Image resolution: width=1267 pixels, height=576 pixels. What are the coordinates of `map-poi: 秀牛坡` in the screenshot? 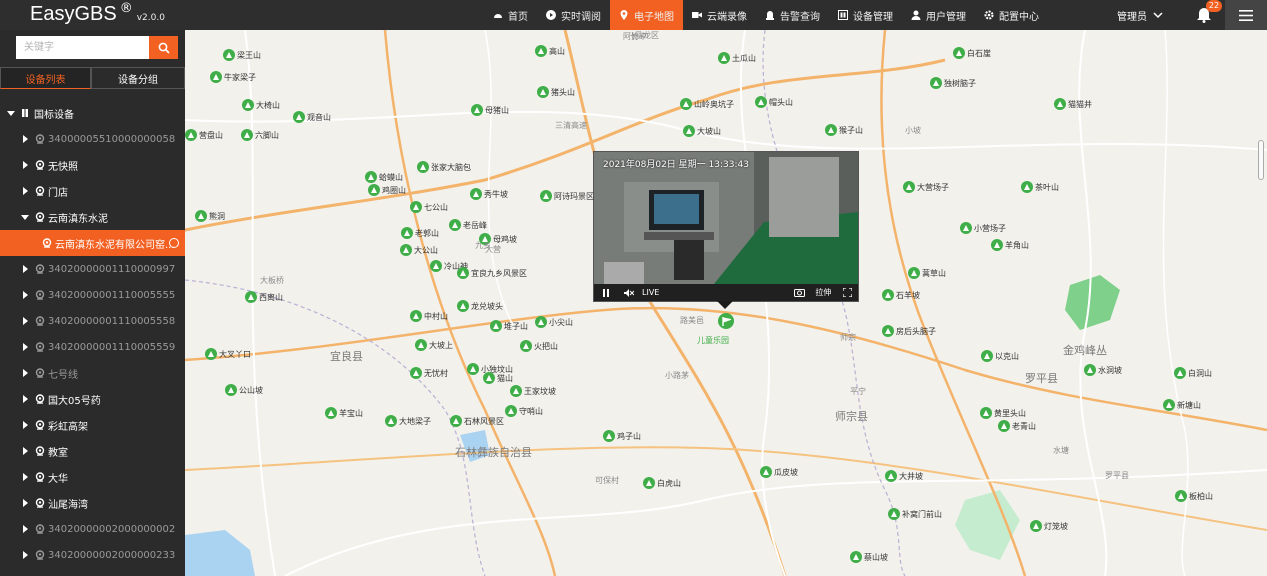 It's located at (489, 194).